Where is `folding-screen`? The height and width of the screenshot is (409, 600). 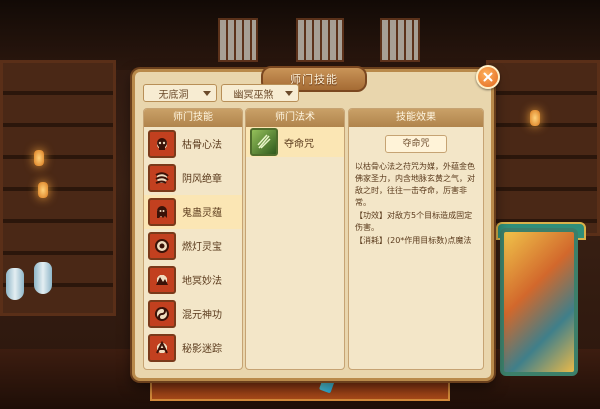 folding-screen is located at coordinates (539, 302).